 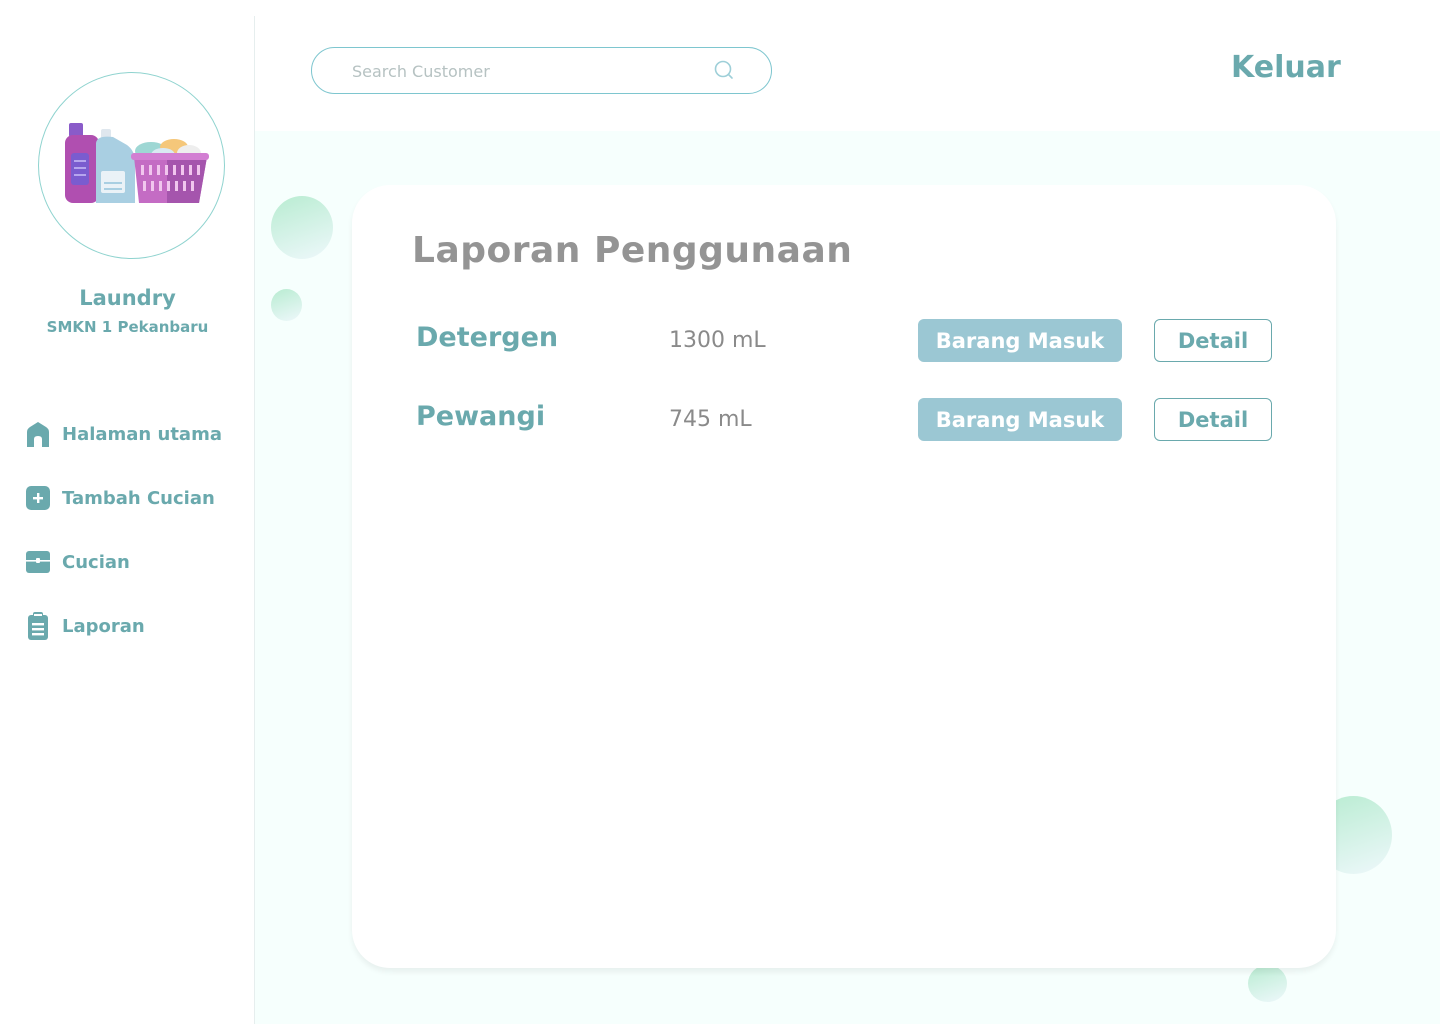 What do you see at coordinates (142, 434) in the screenshot?
I see `sidebar-item-label: Halaman utama` at bounding box center [142, 434].